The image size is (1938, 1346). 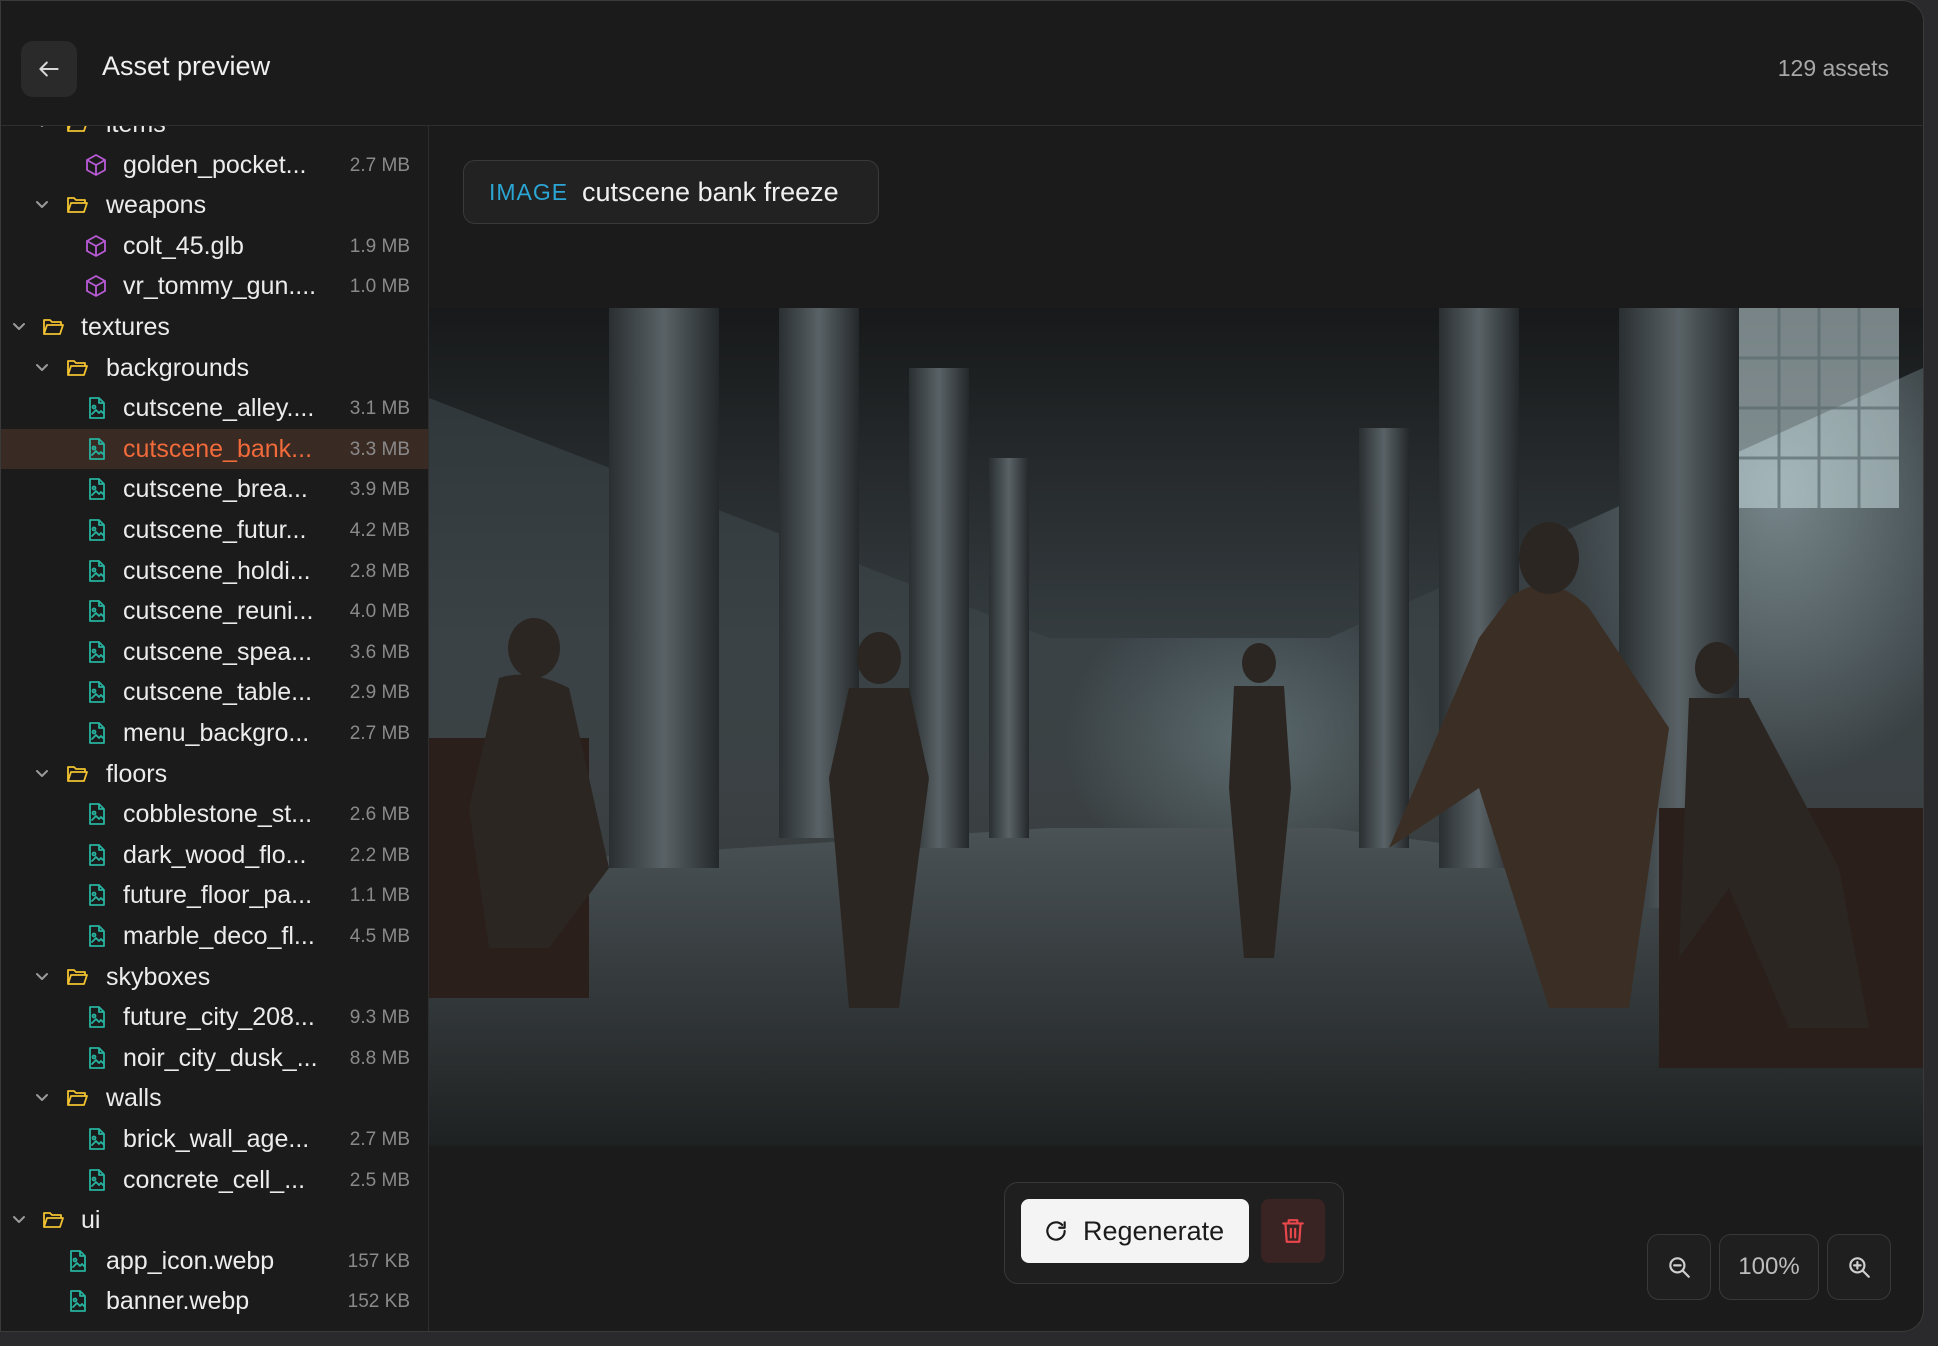 What do you see at coordinates (214, 205) in the screenshot?
I see `folder-item: weapons` at bounding box center [214, 205].